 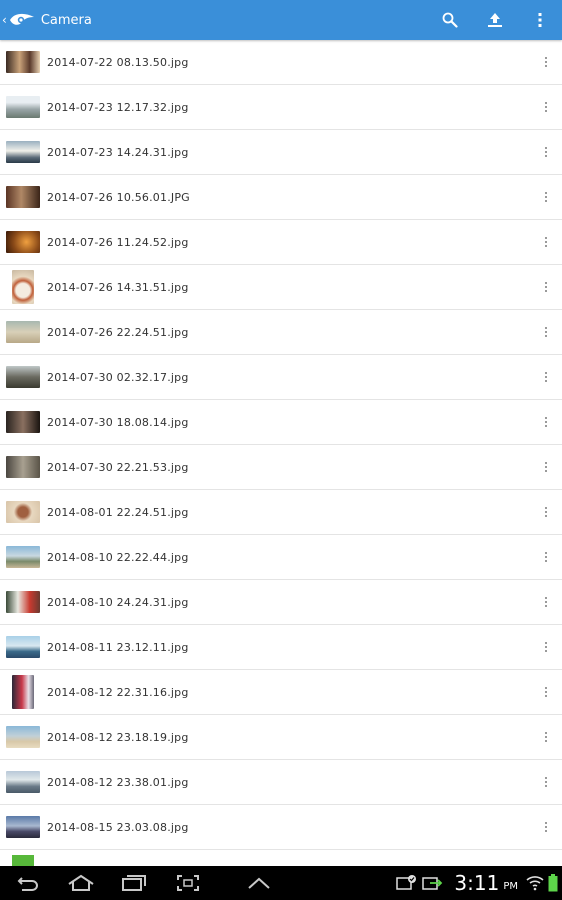 What do you see at coordinates (281, 332) in the screenshot?
I see `list-item: 2014-07-26 22.24.51.jpg` at bounding box center [281, 332].